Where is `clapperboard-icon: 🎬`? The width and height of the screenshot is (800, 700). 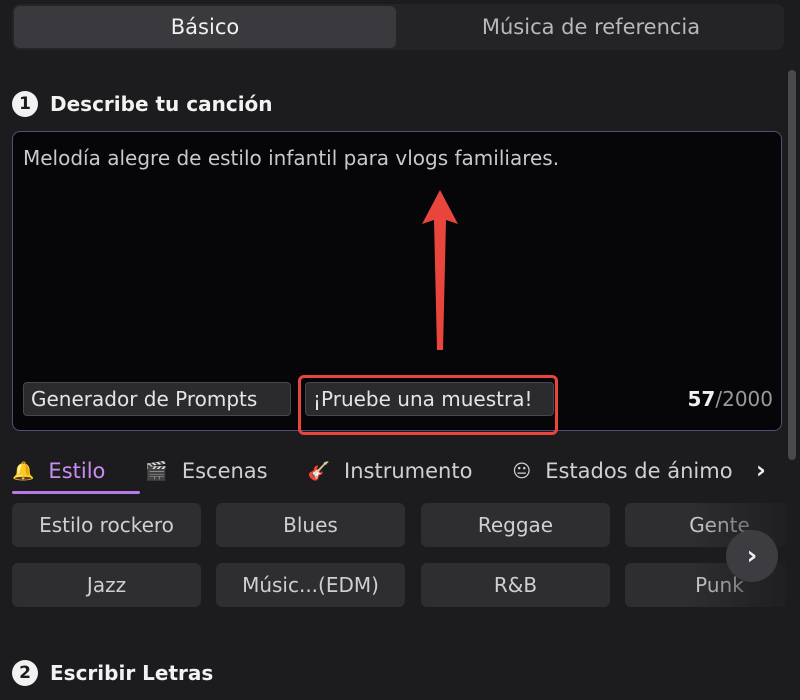
clapperboard-icon: 🎬 is located at coordinates (156, 471).